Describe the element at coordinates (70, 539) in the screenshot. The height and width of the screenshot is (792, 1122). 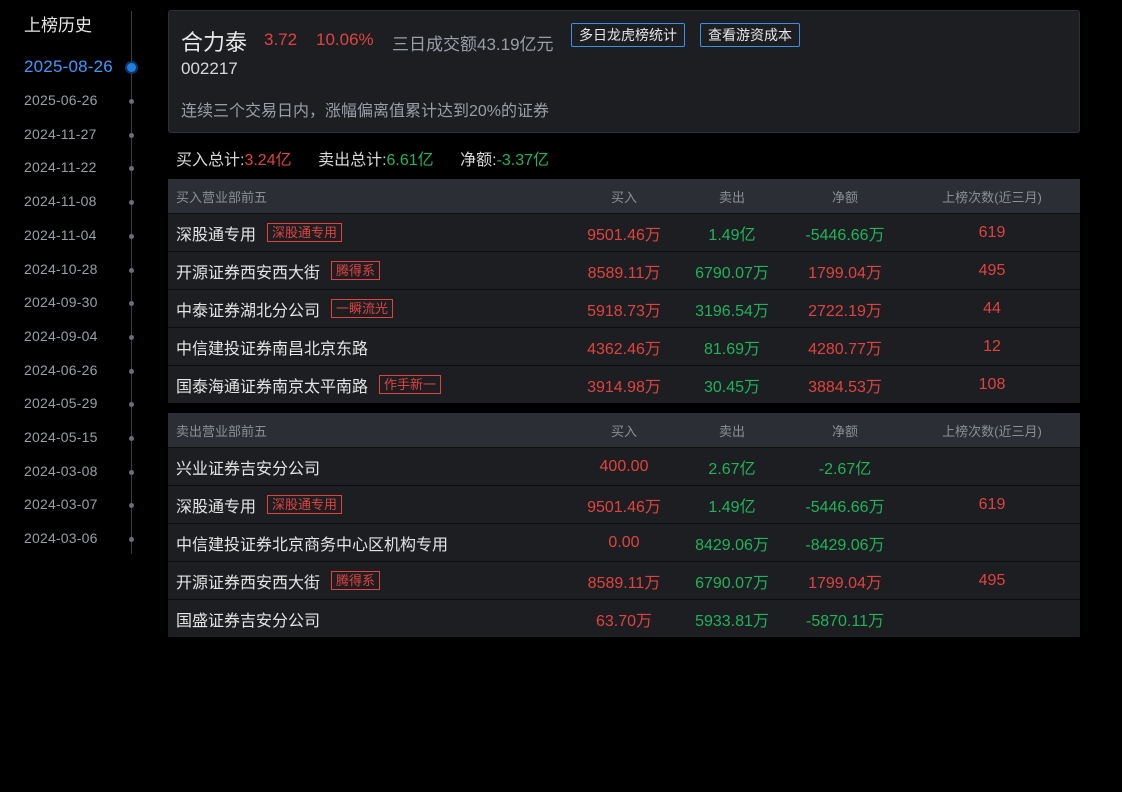
I see `timeline-date-item: 2024-03-06` at that location.